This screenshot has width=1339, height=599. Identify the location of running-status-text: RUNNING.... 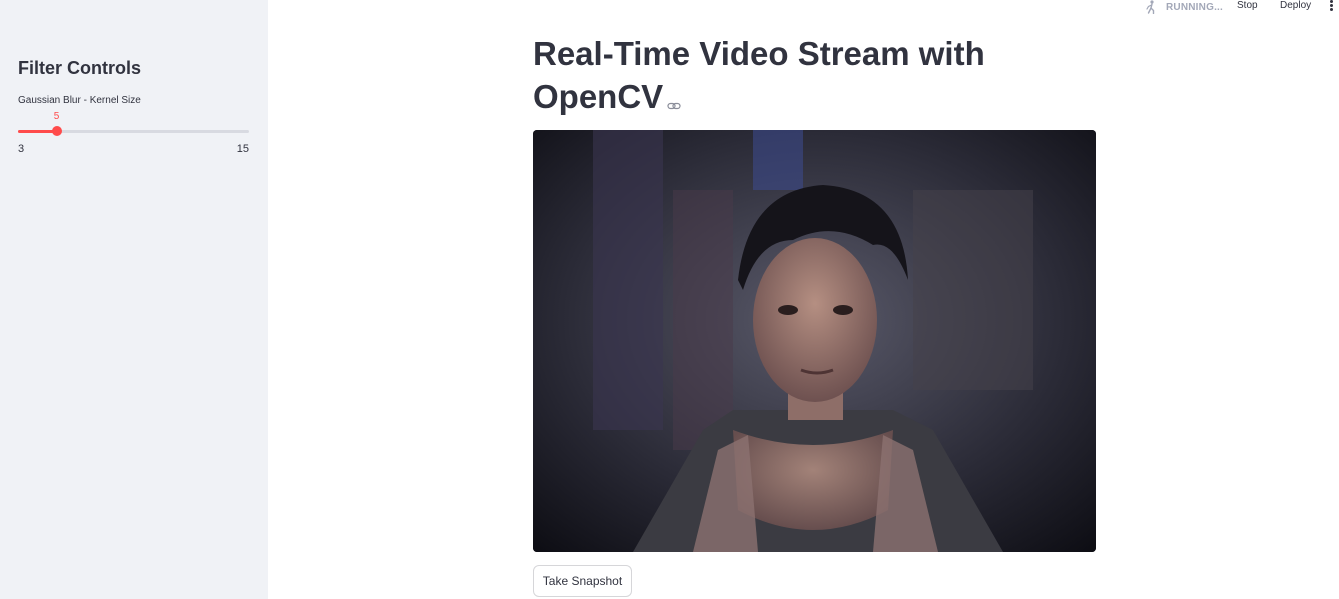
(1194, 7).